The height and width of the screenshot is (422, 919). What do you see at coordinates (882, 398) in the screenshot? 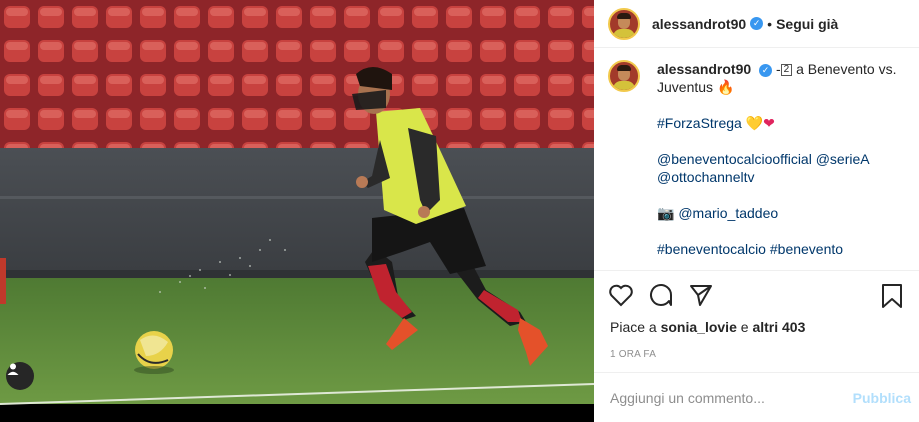
I see `post-comment-button: Pubblica` at bounding box center [882, 398].